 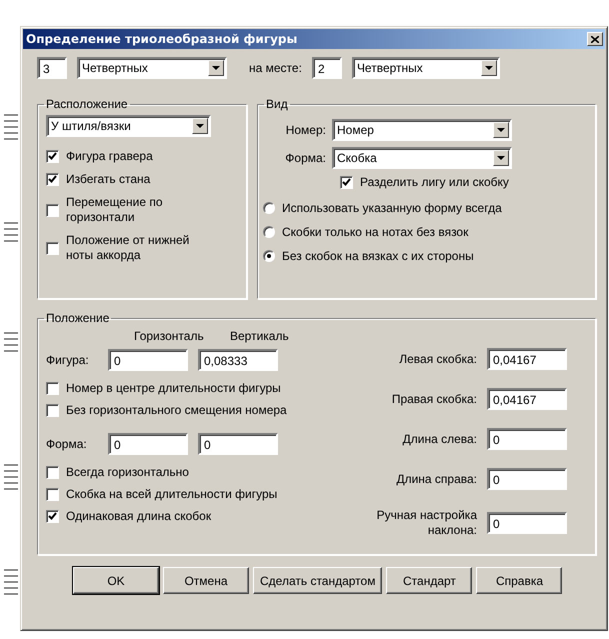 What do you see at coordinates (426, 523) in the screenshot?
I see `field-label: Ручная настройка наклона:` at bounding box center [426, 523].